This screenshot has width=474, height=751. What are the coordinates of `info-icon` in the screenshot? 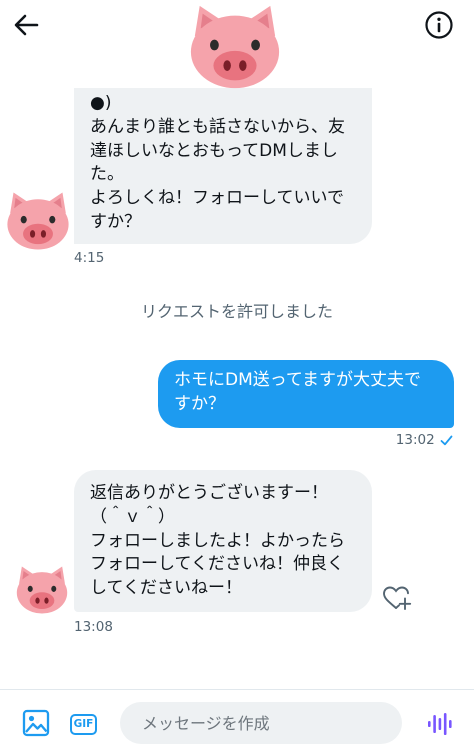 It's located at (439, 25).